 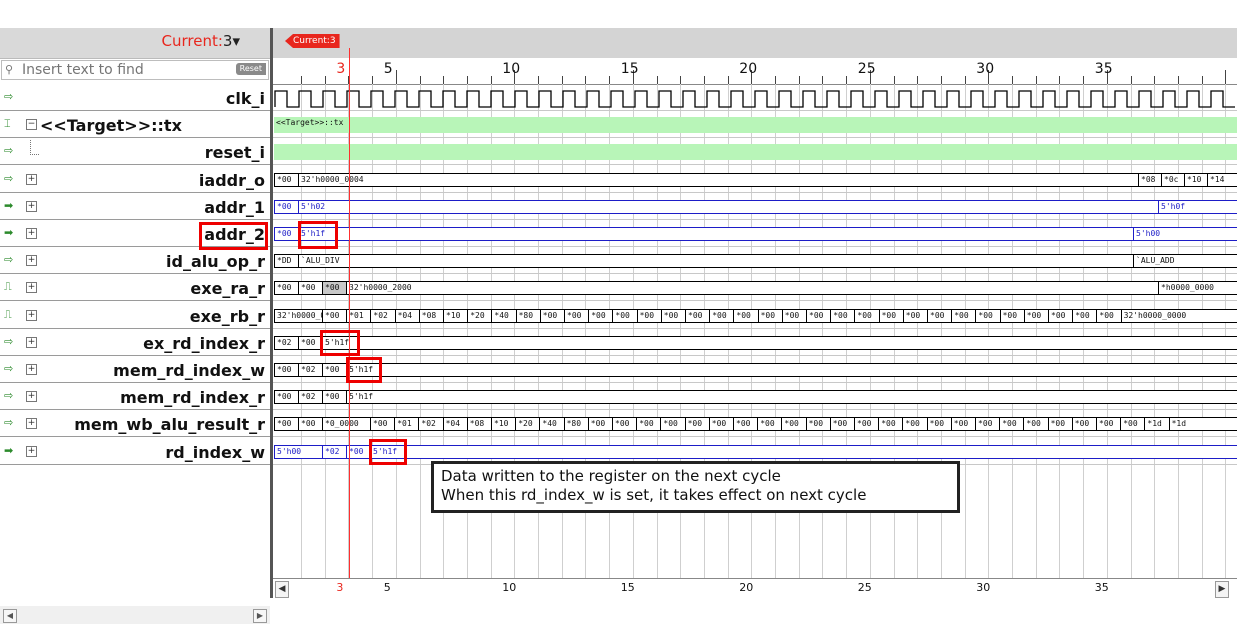 What do you see at coordinates (527, 315) in the screenshot?
I see `signal-value: *80` at bounding box center [527, 315].